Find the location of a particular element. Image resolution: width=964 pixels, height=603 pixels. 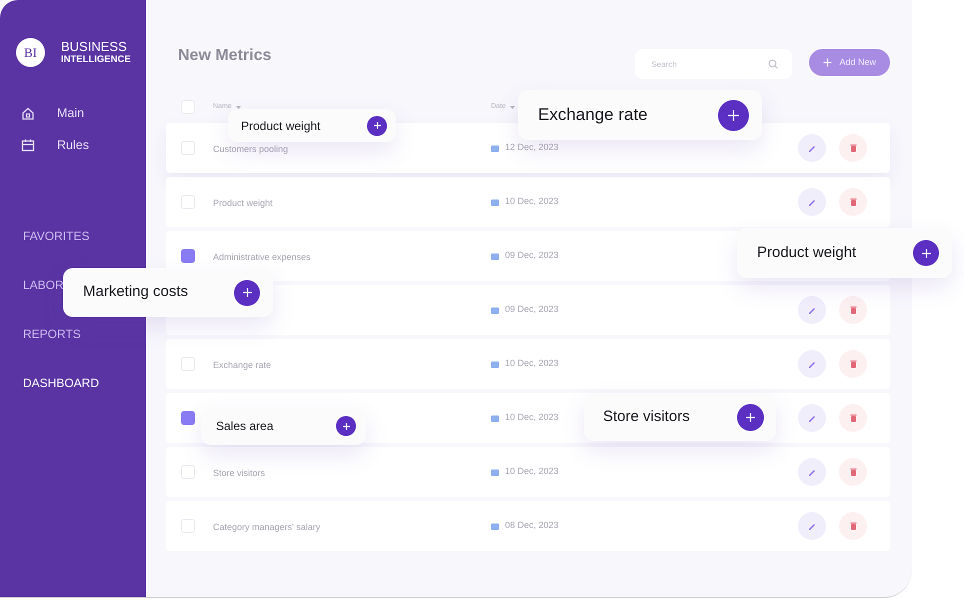

search-icon is located at coordinates (773, 64).